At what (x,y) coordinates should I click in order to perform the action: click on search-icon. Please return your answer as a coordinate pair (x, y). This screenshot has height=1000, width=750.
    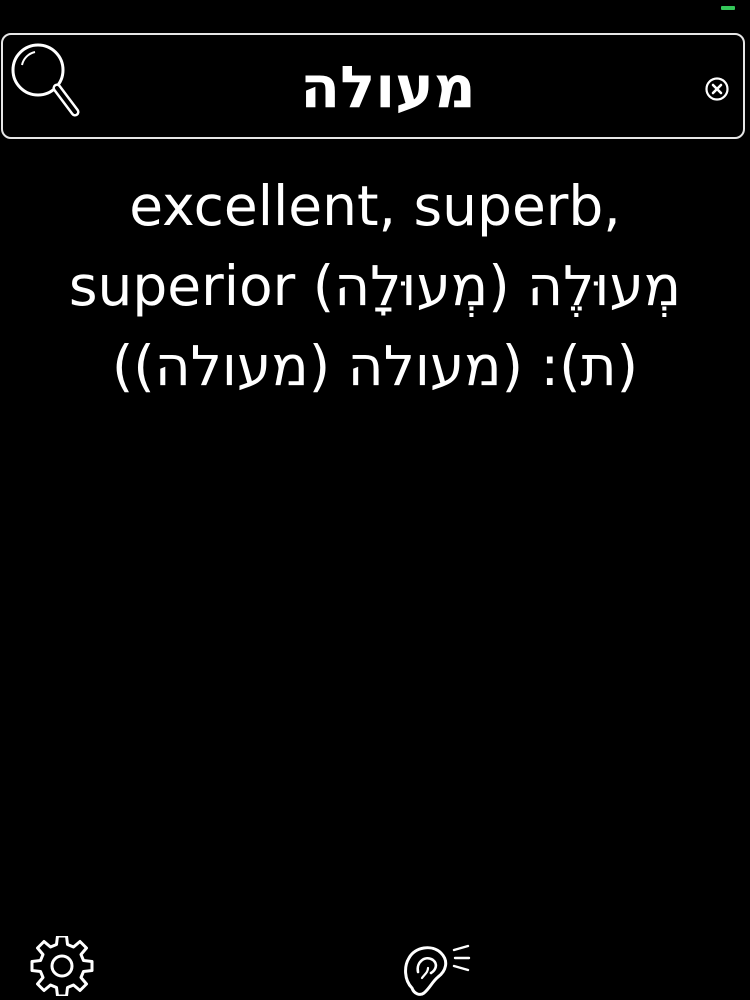
    Looking at the image, I should click on (44, 78).